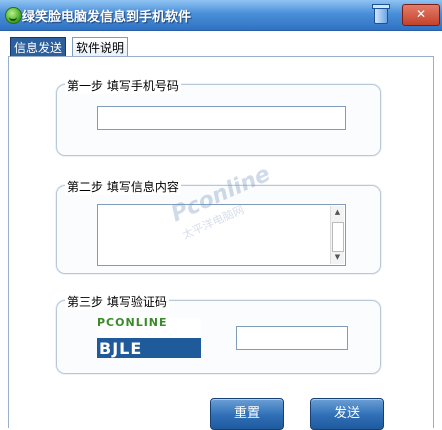 The width and height of the screenshot is (442, 430). I want to click on scroll-down-icon: ▼, so click(337, 257).